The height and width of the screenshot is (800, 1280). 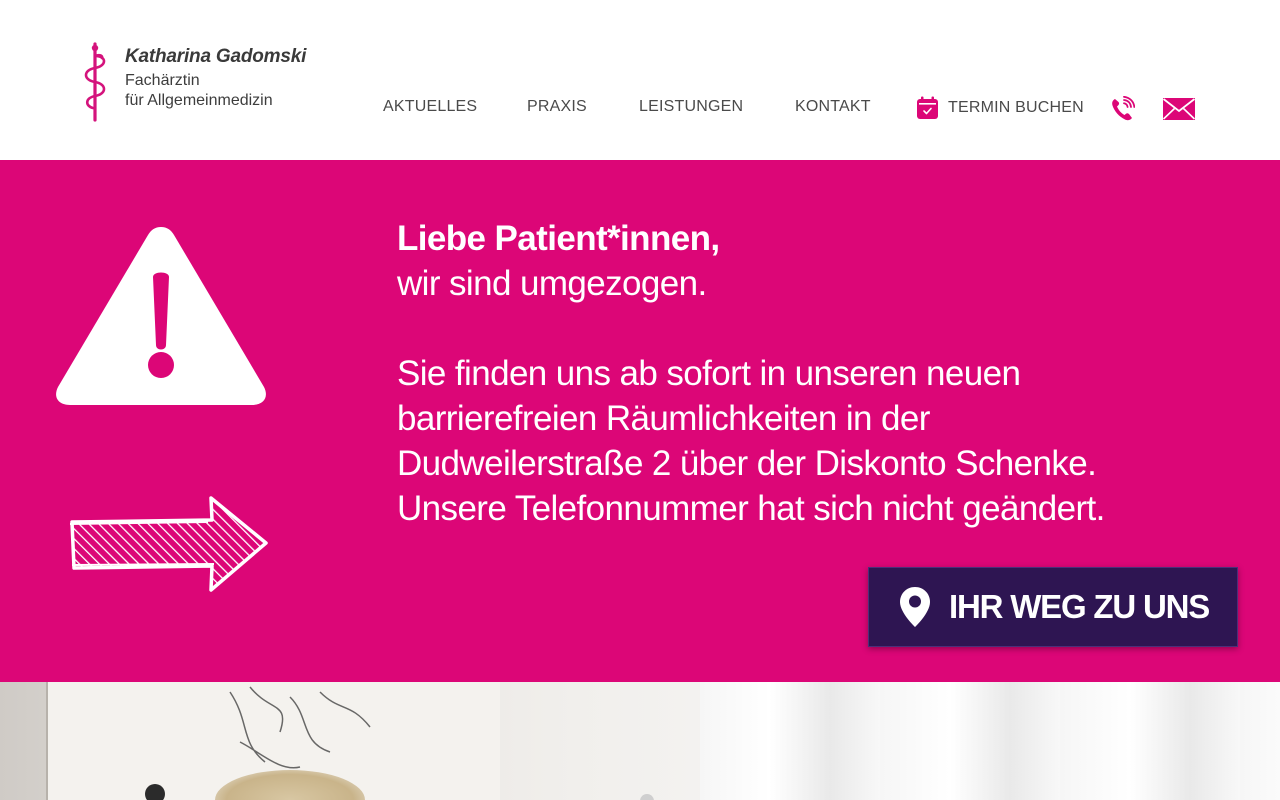 What do you see at coordinates (927, 107) in the screenshot?
I see `calendar-check-icon` at bounding box center [927, 107].